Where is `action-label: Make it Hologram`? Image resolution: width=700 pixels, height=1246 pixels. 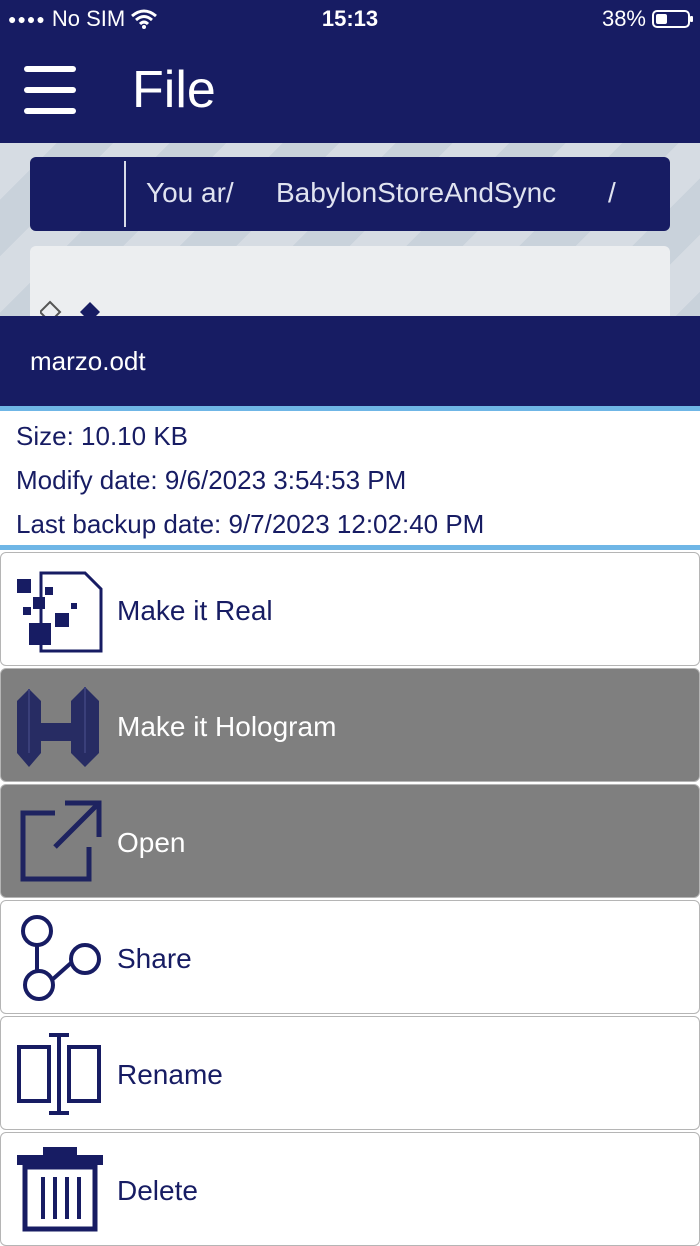 action-label: Make it Hologram is located at coordinates (227, 726).